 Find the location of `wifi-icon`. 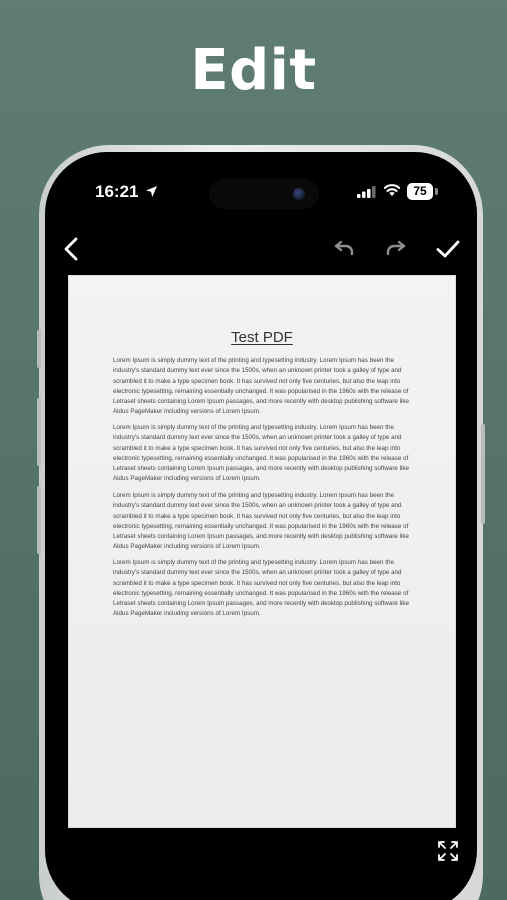

wifi-icon is located at coordinates (392, 190).